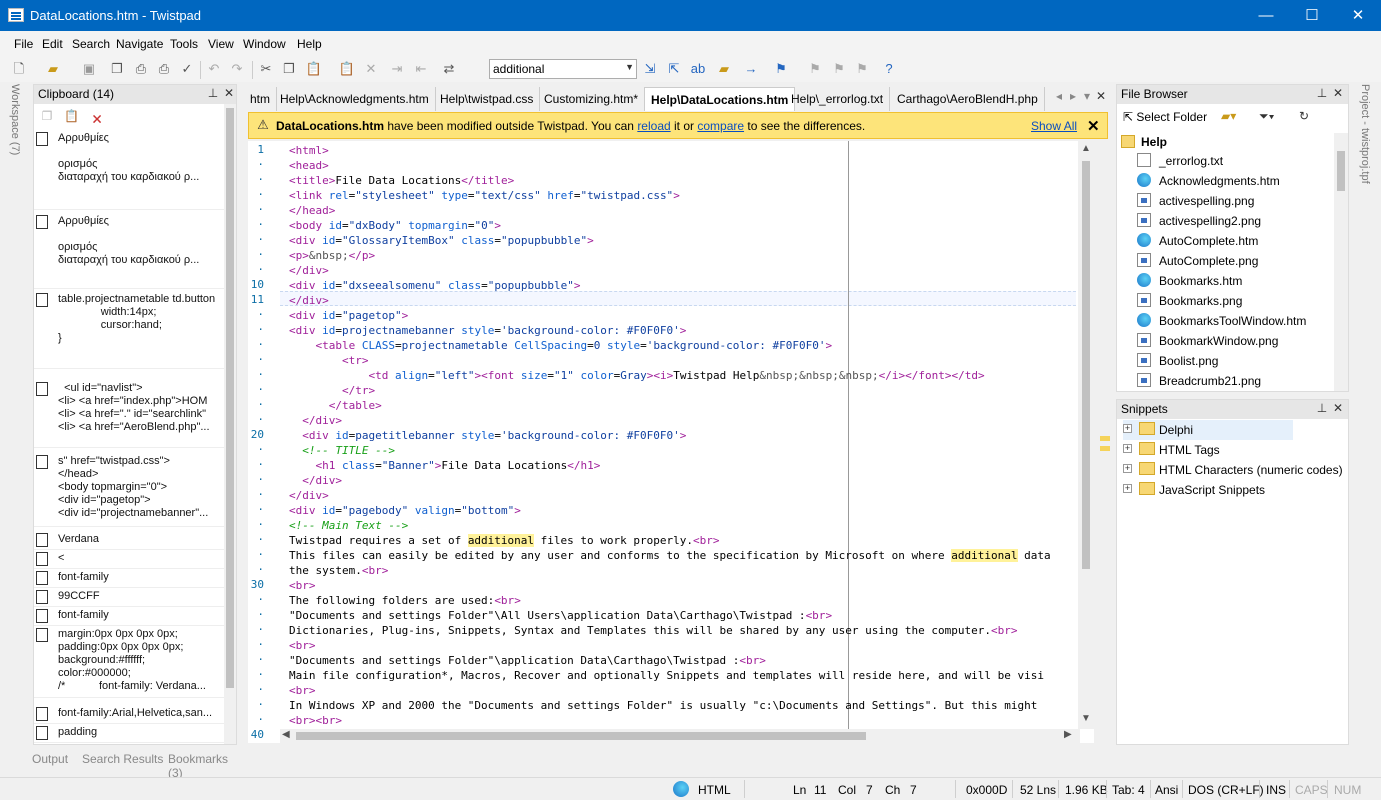 The image size is (1381, 800). Describe the element at coordinates (683, 450) in the screenshot. I see `code-line: <!-- TITLE -->` at that location.